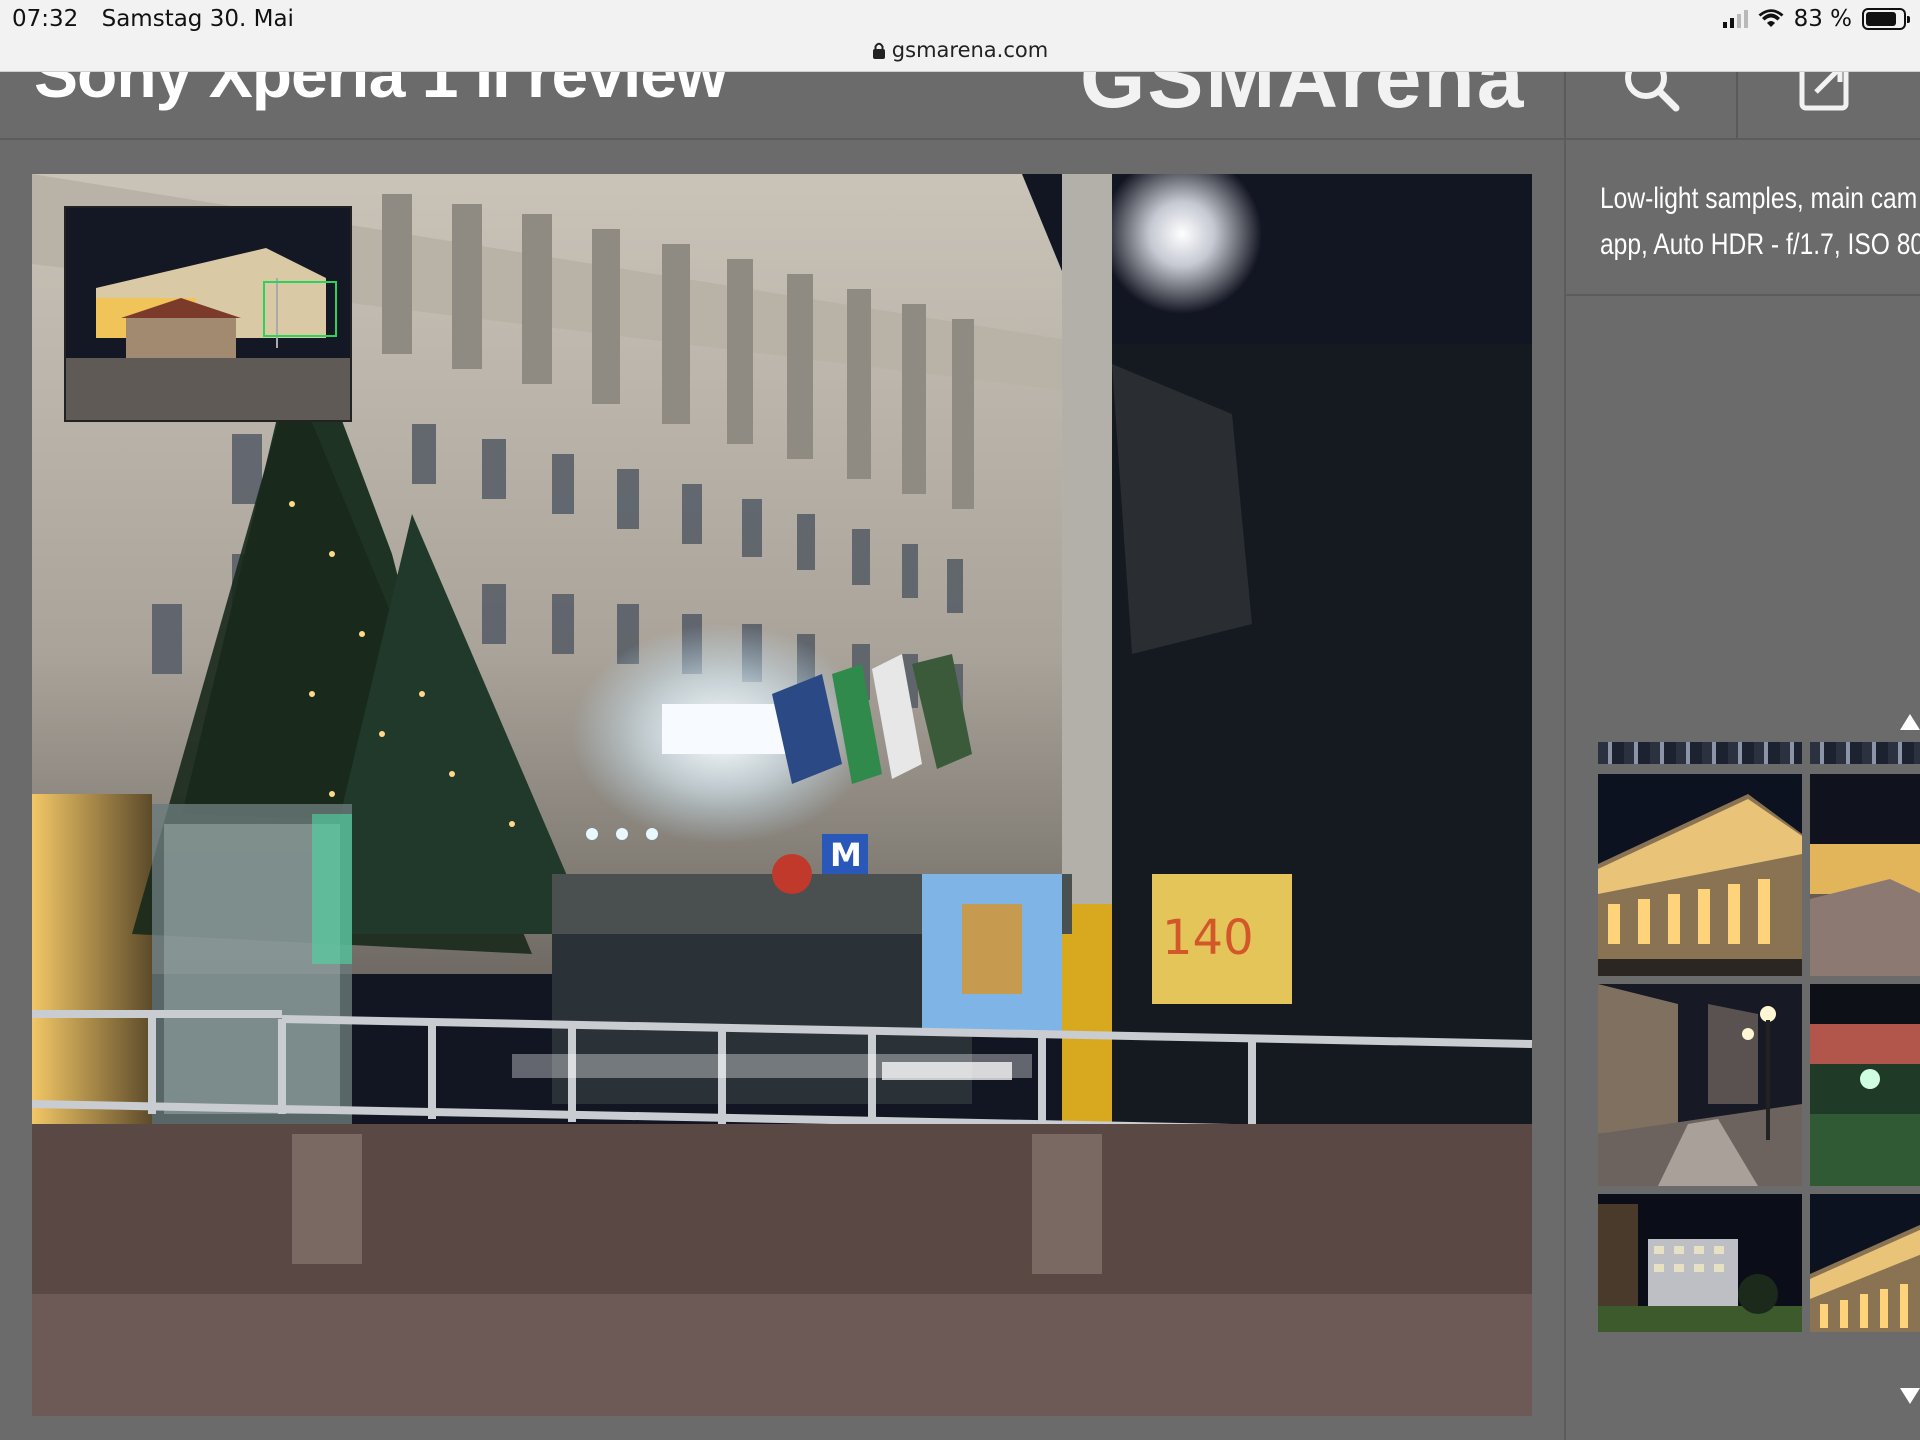 The height and width of the screenshot is (1440, 1920). I want to click on page-title: Sony Xperia 1 II review, so click(380, 91).